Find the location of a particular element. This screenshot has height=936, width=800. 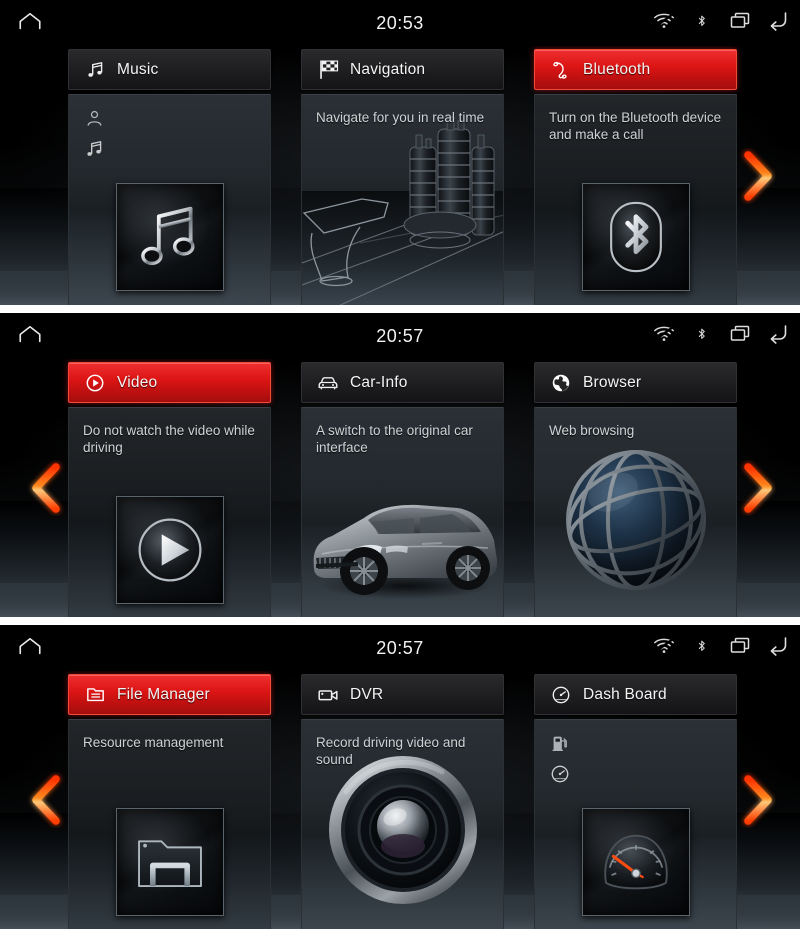

app-card-body: A switch to the original car interface is located at coordinates (402, 512).